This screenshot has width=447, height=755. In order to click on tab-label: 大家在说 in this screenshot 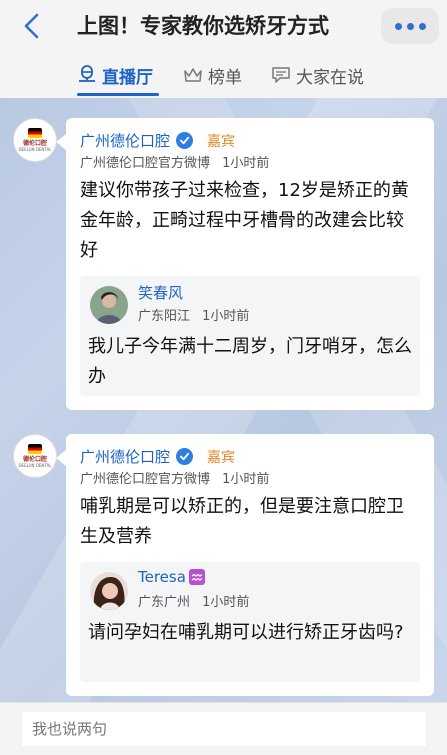, I will do `click(330, 77)`.